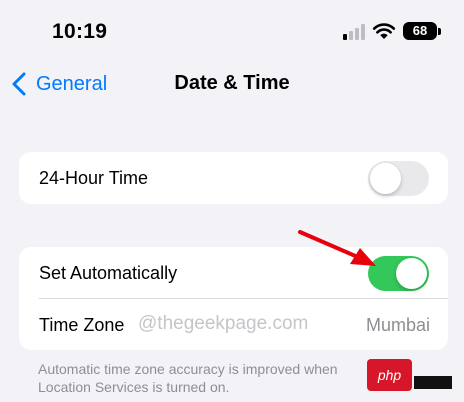 The image size is (464, 402). Describe the element at coordinates (108, 273) in the screenshot. I see `row-label: Set Automatically` at that location.